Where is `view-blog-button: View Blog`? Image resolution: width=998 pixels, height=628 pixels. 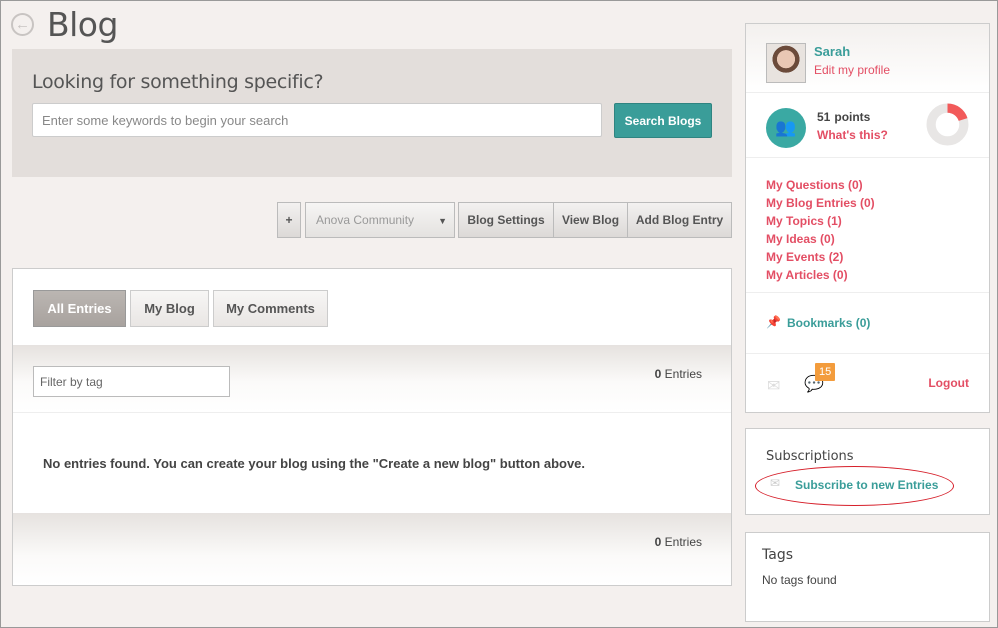 view-blog-button: View Blog is located at coordinates (590, 220).